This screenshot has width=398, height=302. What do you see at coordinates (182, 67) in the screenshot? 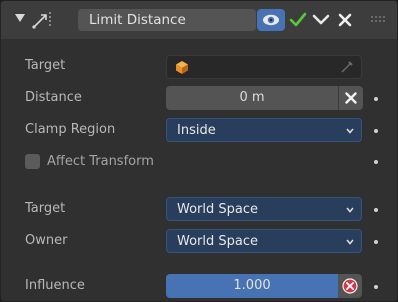
I see `object-cube-icon` at bounding box center [182, 67].